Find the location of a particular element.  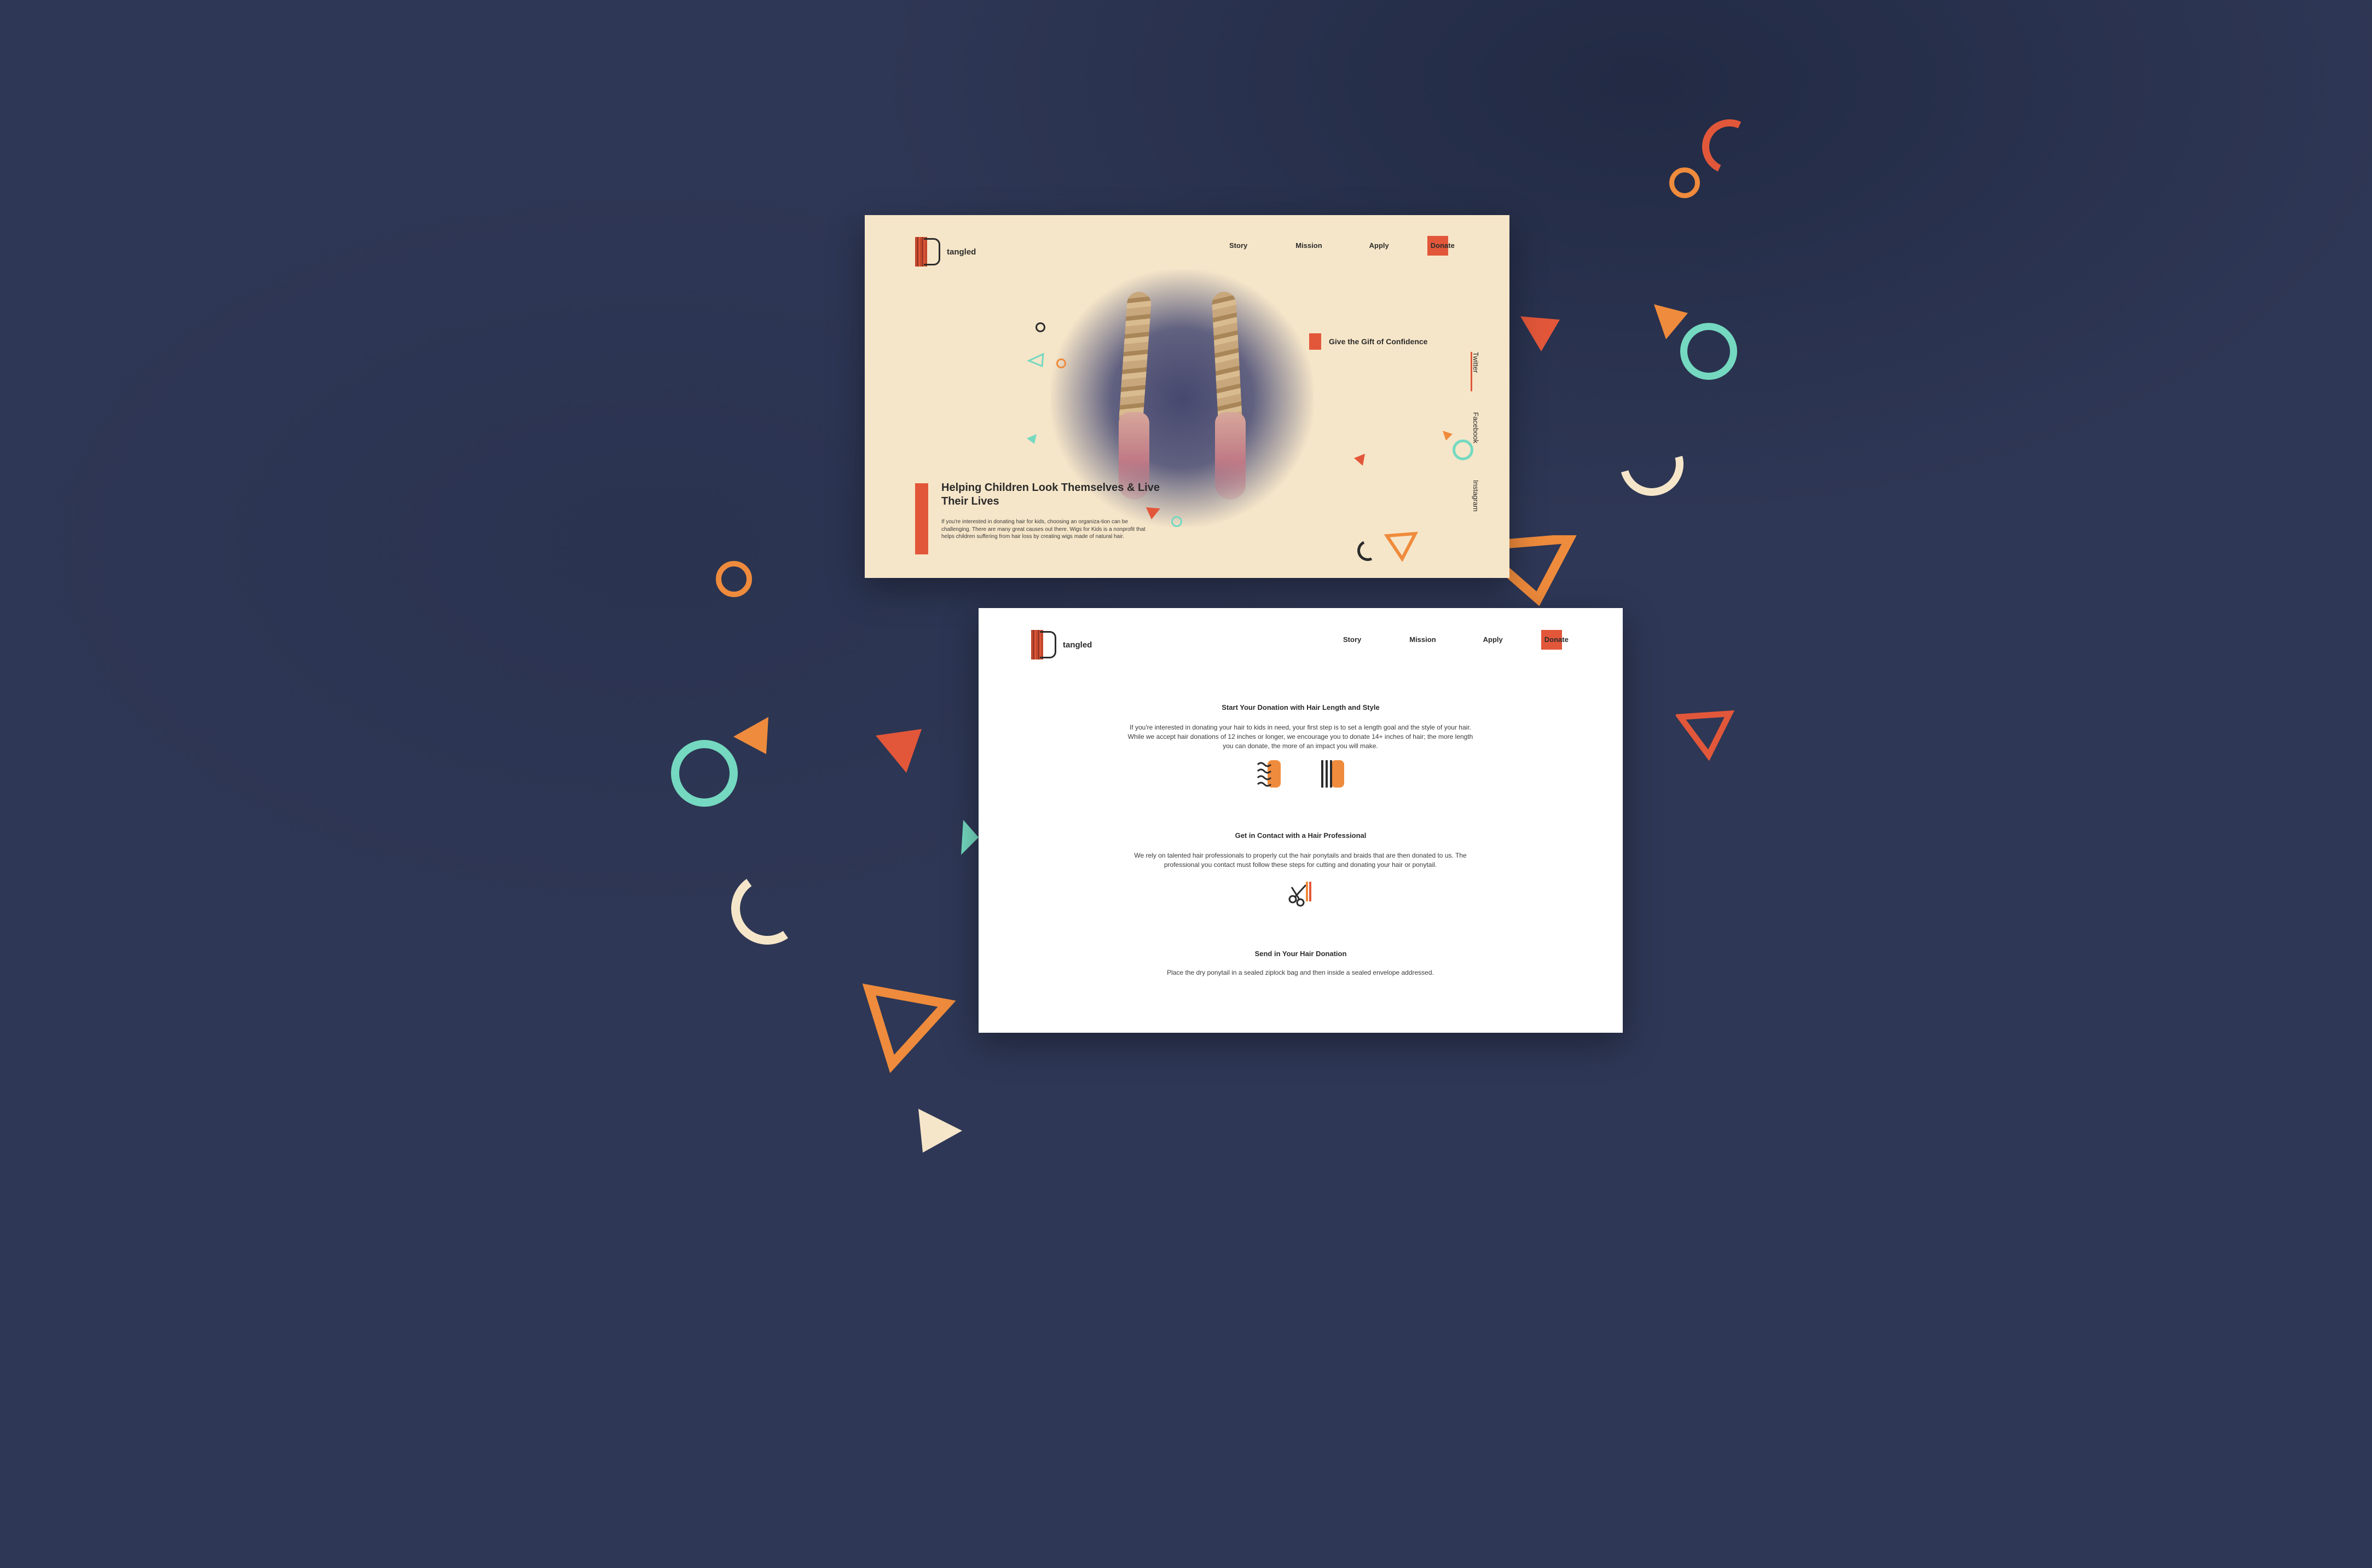

hero-tagline: Give the Gift of Confidence is located at coordinates (1368, 341).